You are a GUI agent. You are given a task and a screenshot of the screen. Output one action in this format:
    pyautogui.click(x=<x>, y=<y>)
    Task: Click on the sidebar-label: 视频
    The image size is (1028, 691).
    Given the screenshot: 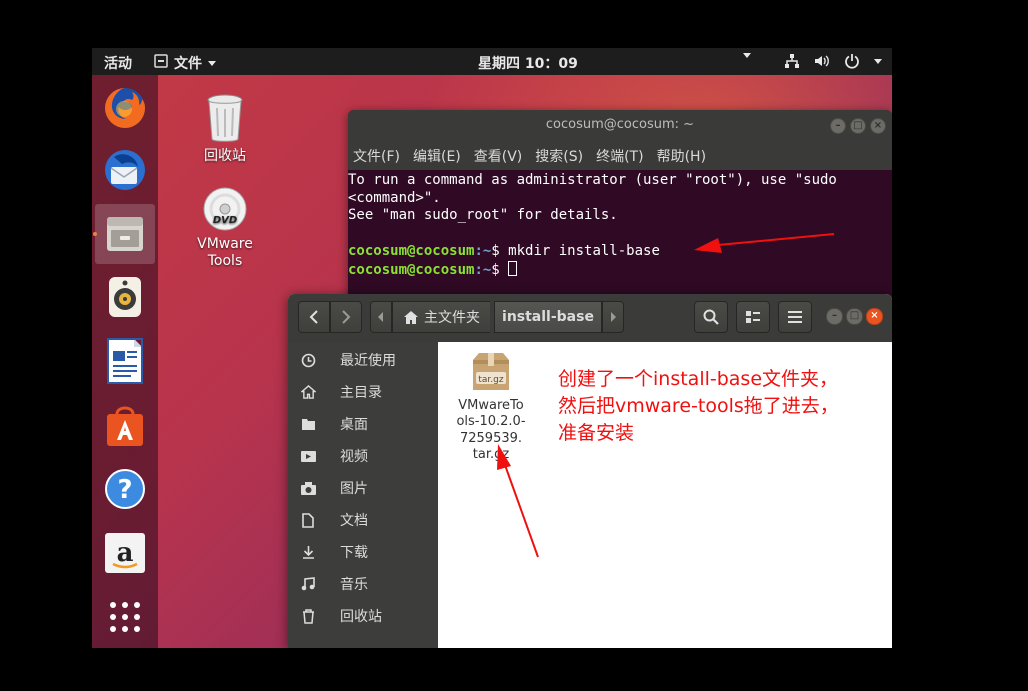 What is the action you would take?
    pyautogui.click(x=354, y=457)
    